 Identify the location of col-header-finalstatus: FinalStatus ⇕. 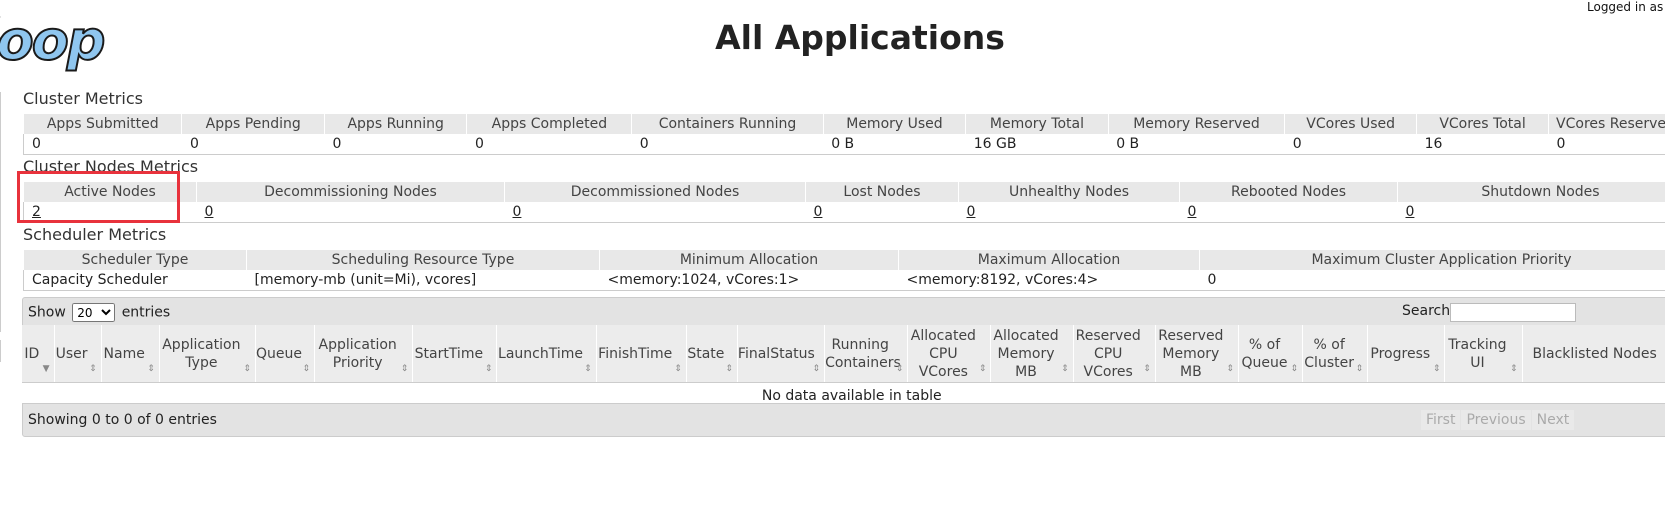
(781, 354).